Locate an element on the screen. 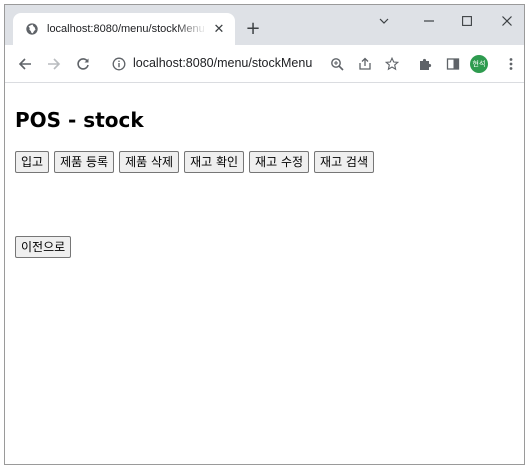 This screenshot has width=529, height=469. product-register-button: 제품 등록 is located at coordinates (84, 162).